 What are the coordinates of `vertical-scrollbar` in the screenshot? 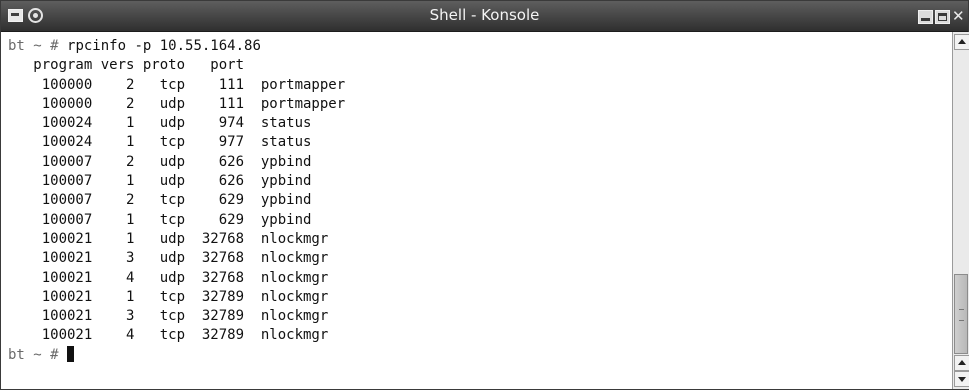 It's located at (960, 210).